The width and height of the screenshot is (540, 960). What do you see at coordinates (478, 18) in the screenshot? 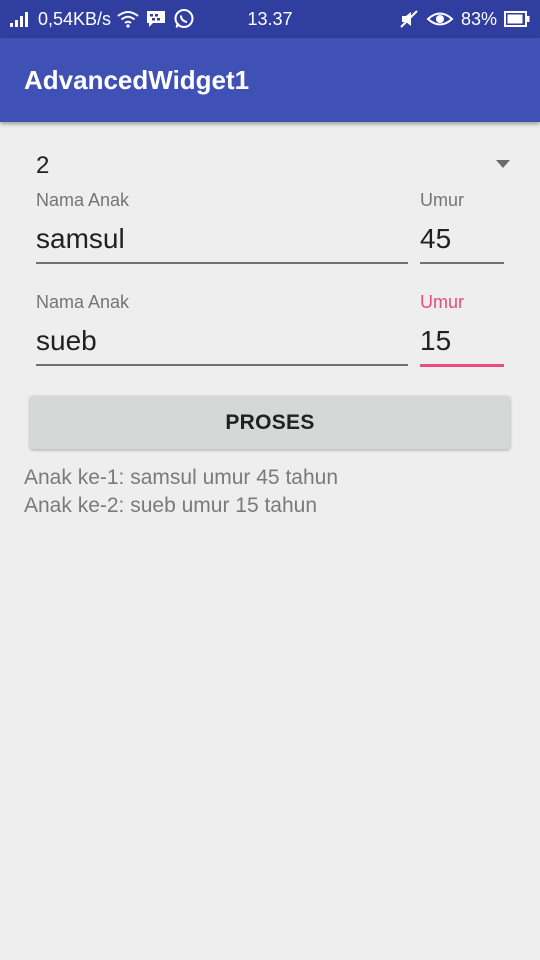
I see `battery-percent: 83%` at bounding box center [478, 18].